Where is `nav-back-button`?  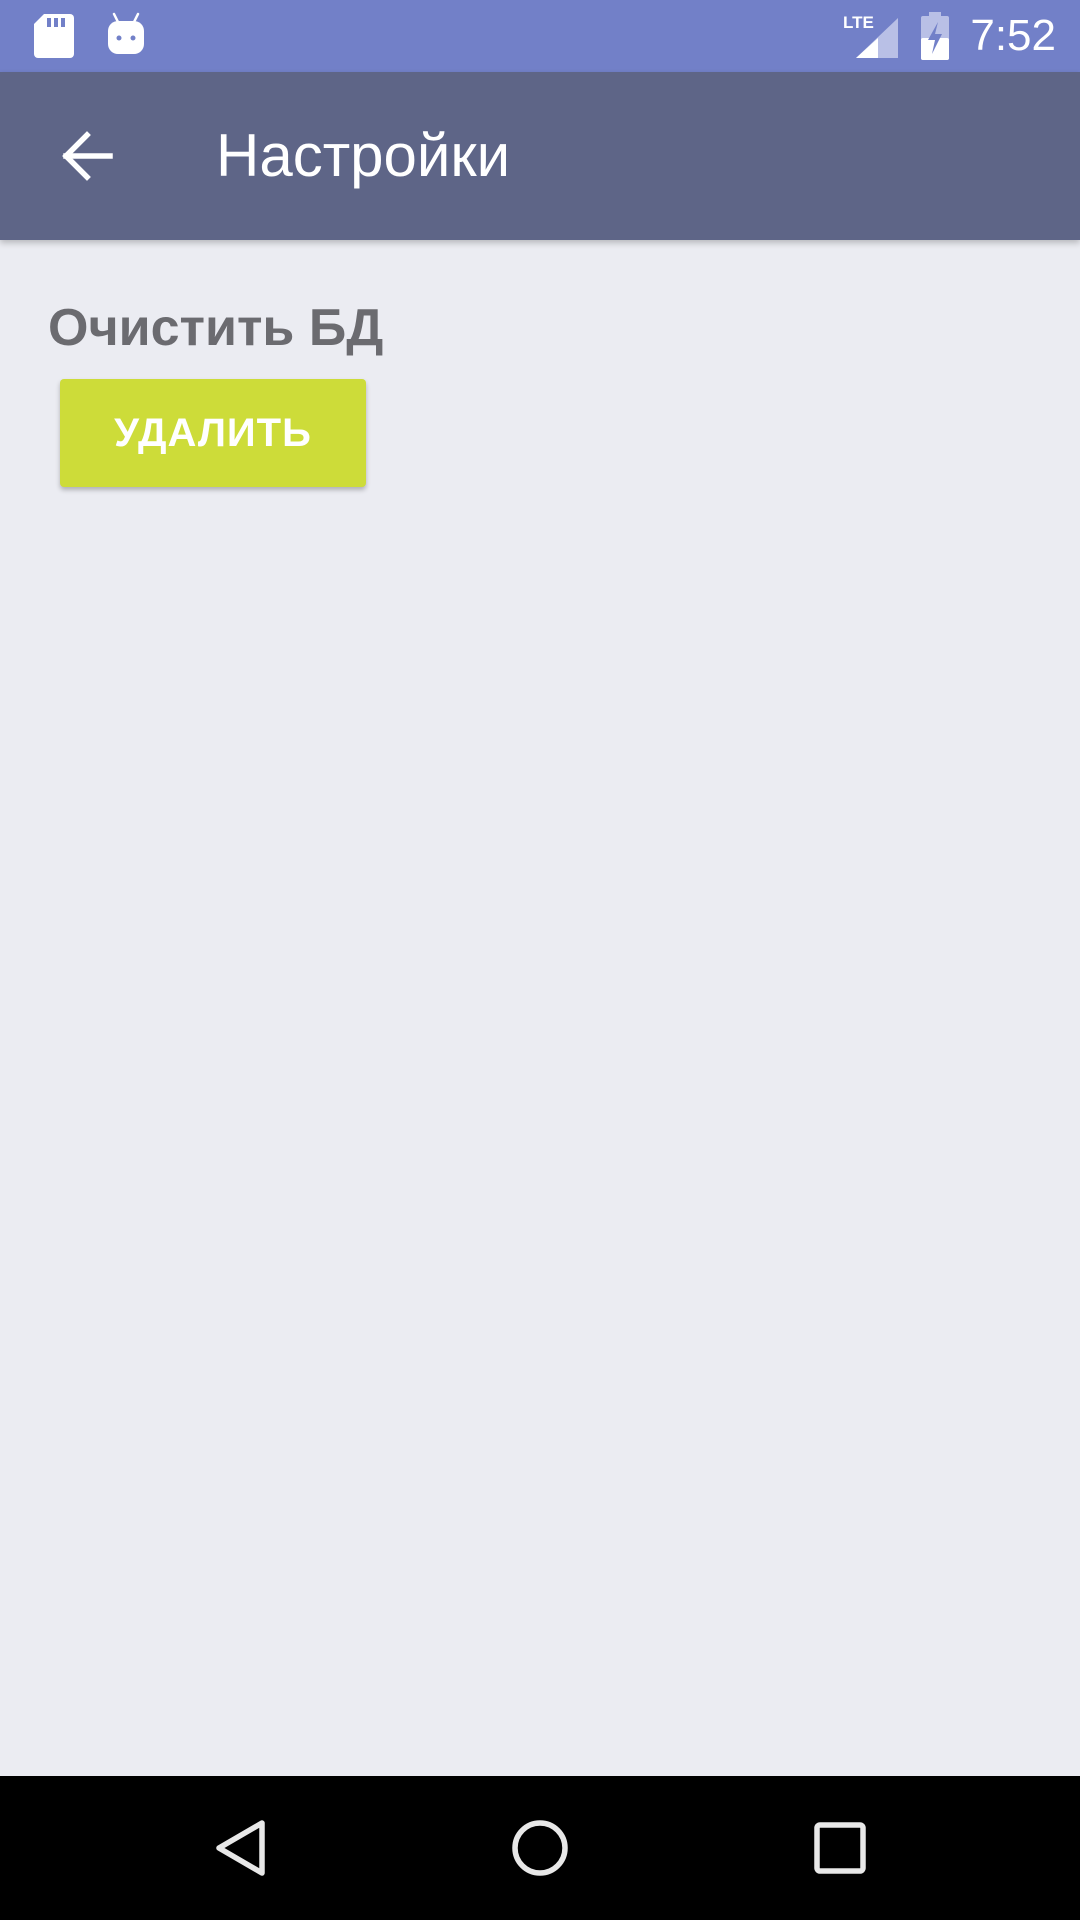
nav-back-button is located at coordinates (240, 1848).